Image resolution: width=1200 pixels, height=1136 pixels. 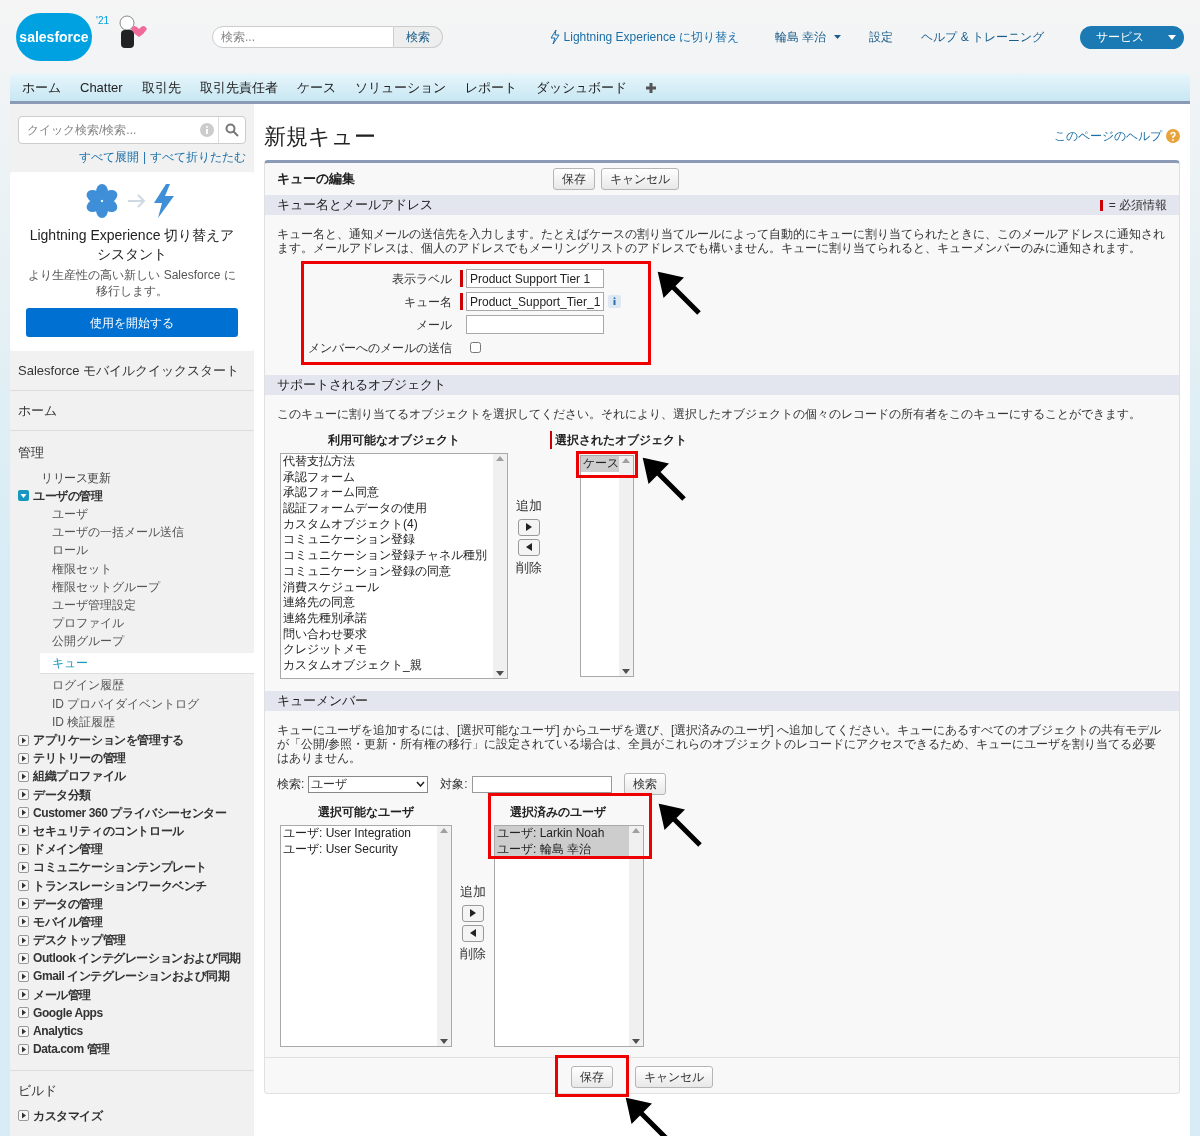 What do you see at coordinates (535, 278) in the screenshot?
I see `text-field: Product Support Tier 1` at bounding box center [535, 278].